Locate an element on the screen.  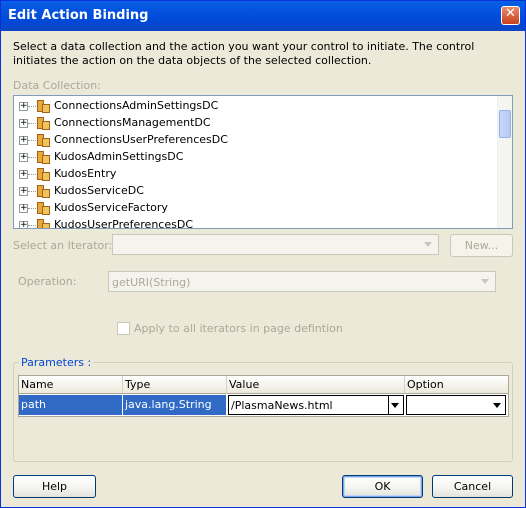
tree-scrollbar is located at coordinates (504, 162).